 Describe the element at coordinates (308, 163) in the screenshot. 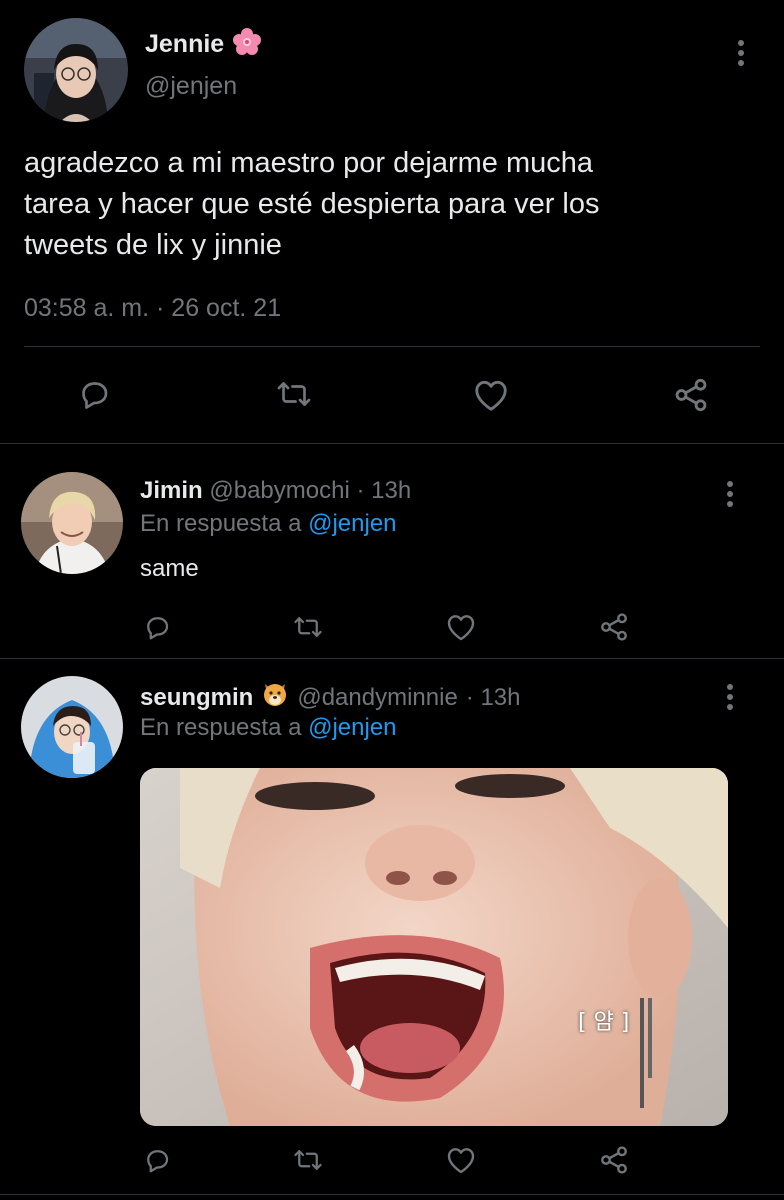

I see `tweet-text-line: agradezco a mi maestro por dejarme mucha` at that location.